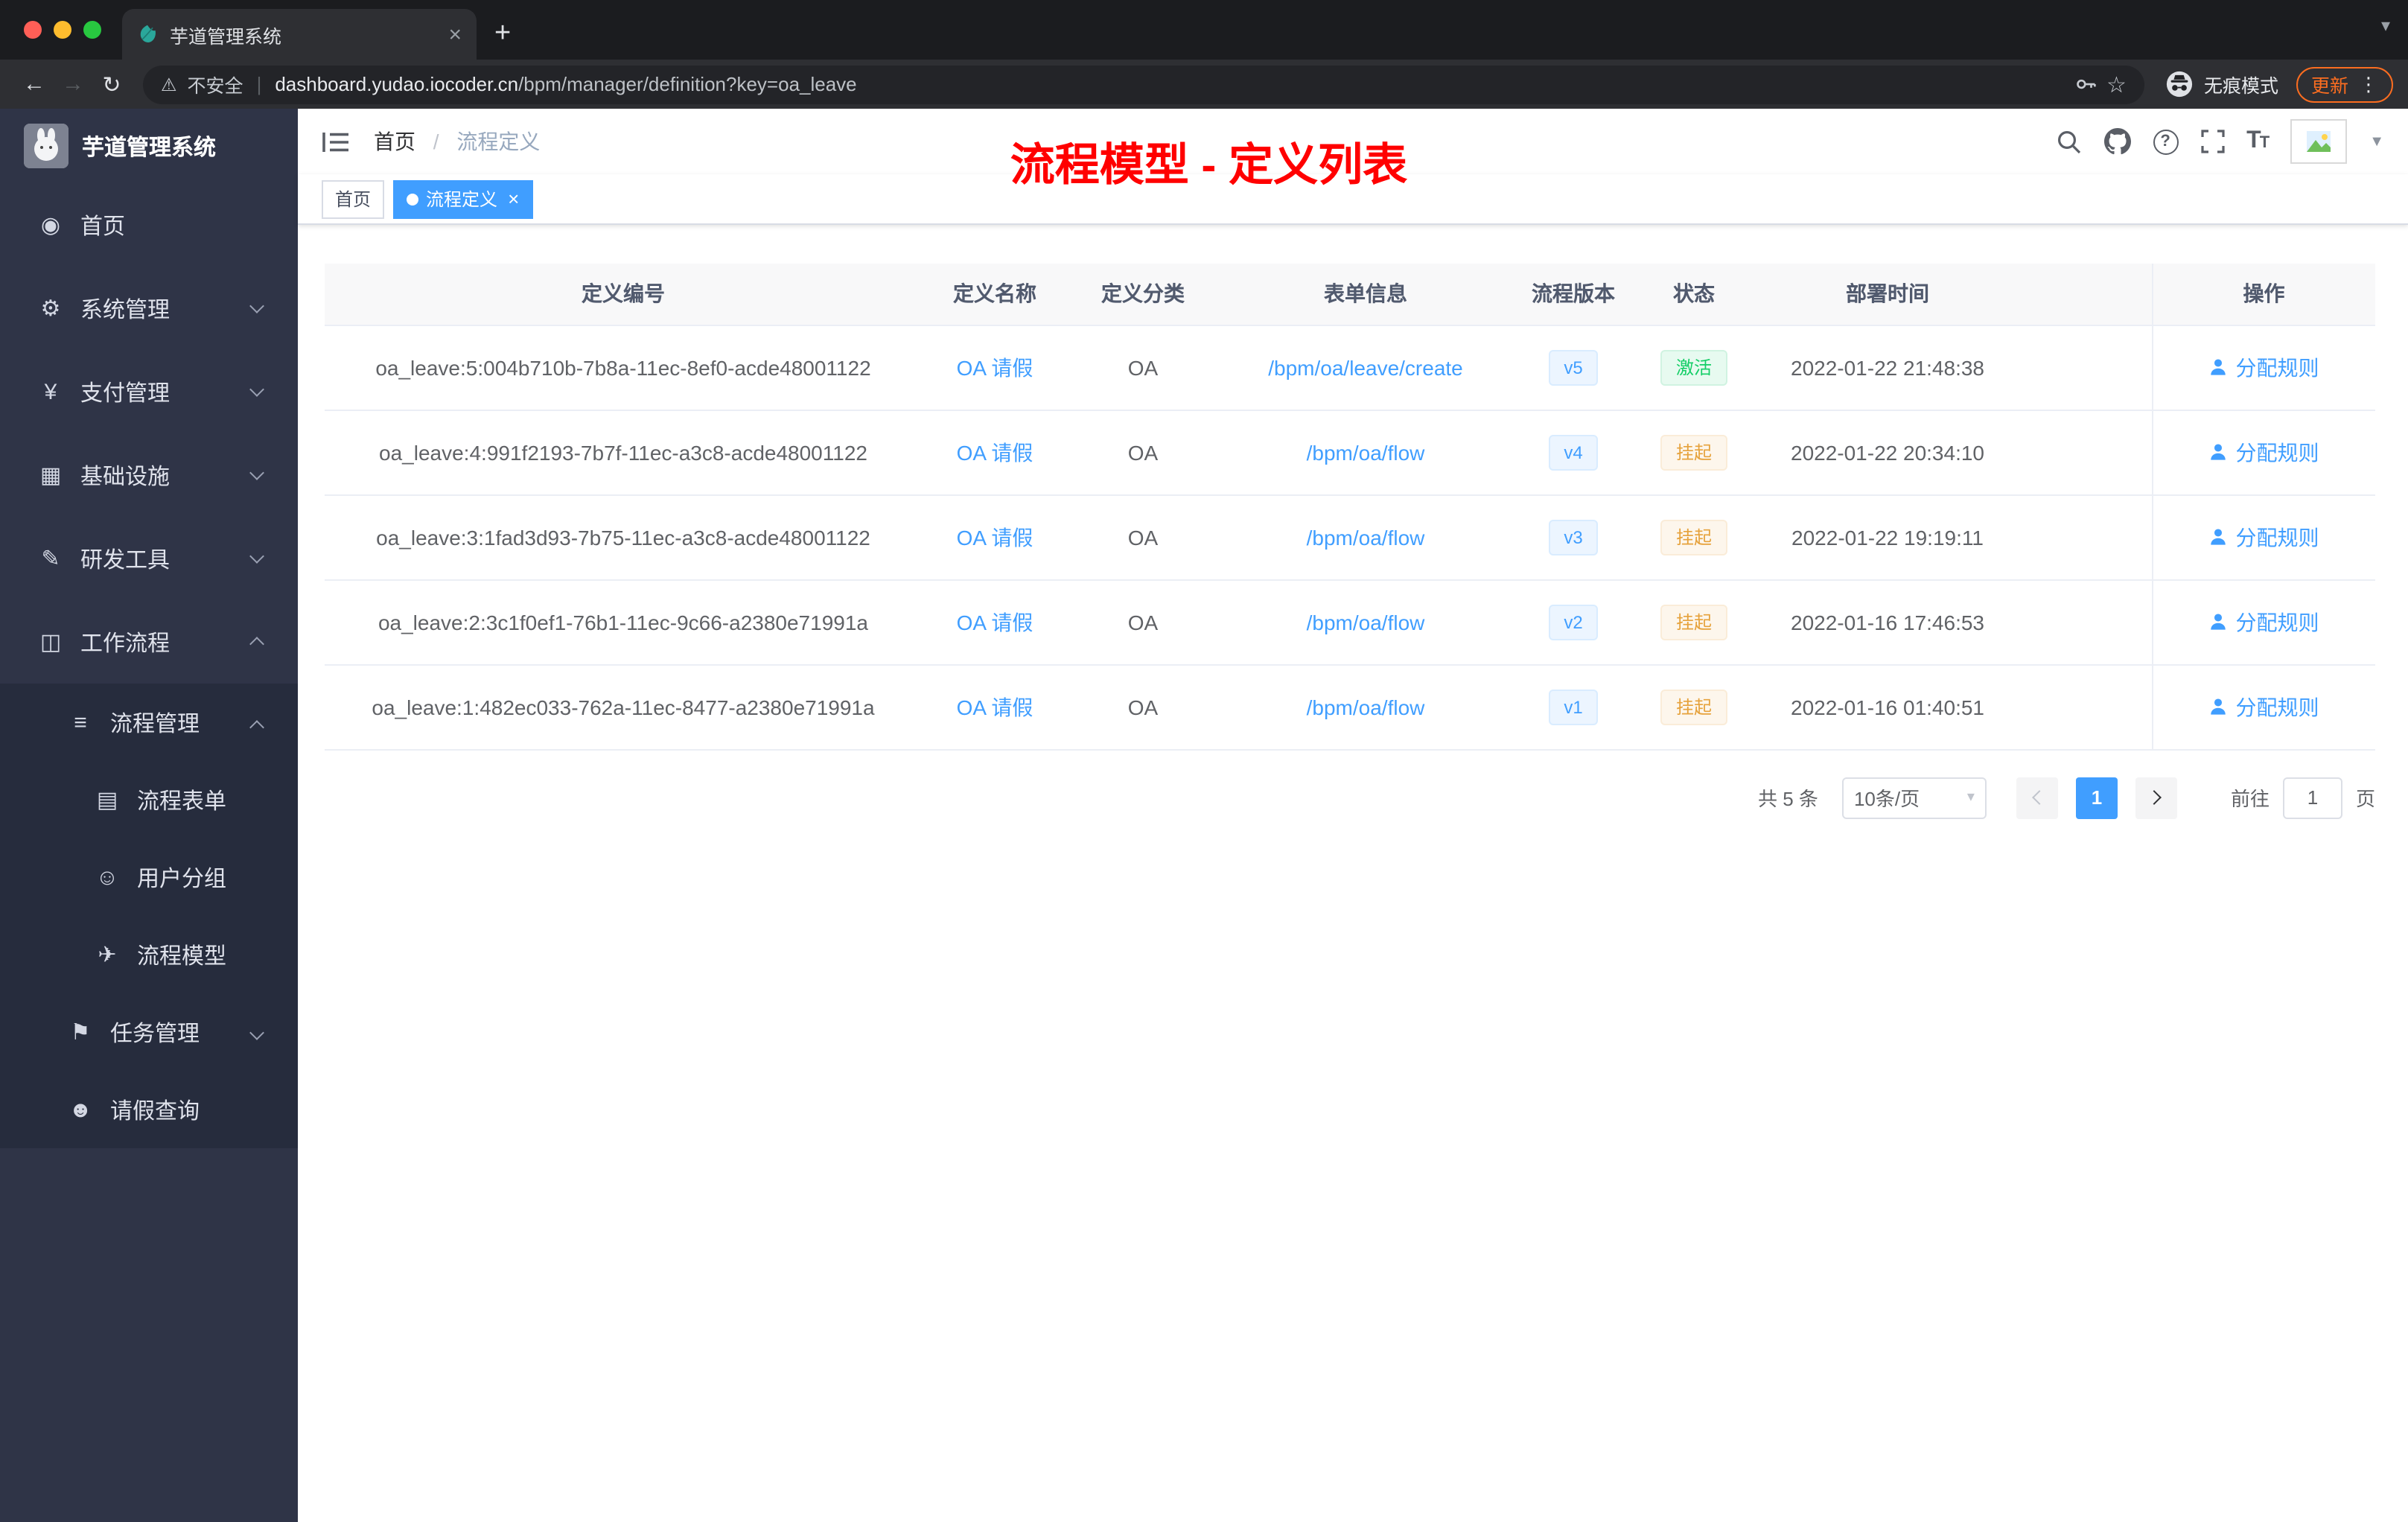 This screenshot has width=2408, height=1522. I want to click on sidebar-item-workflow: ◫ 工作流程, so click(149, 642).